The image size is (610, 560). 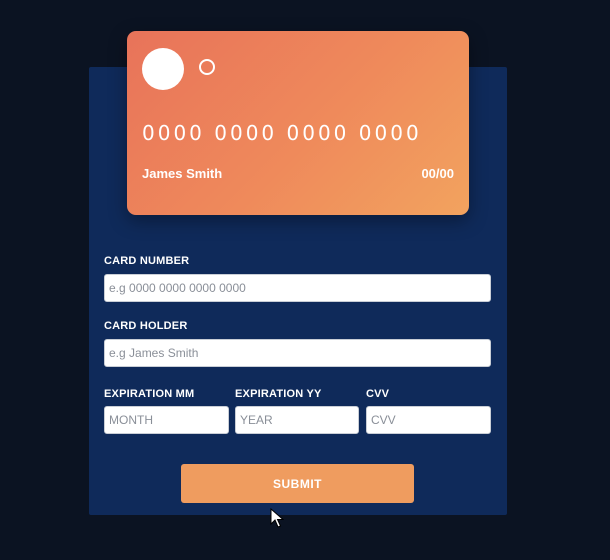 What do you see at coordinates (428, 420) in the screenshot?
I see `cvv-input` at bounding box center [428, 420].